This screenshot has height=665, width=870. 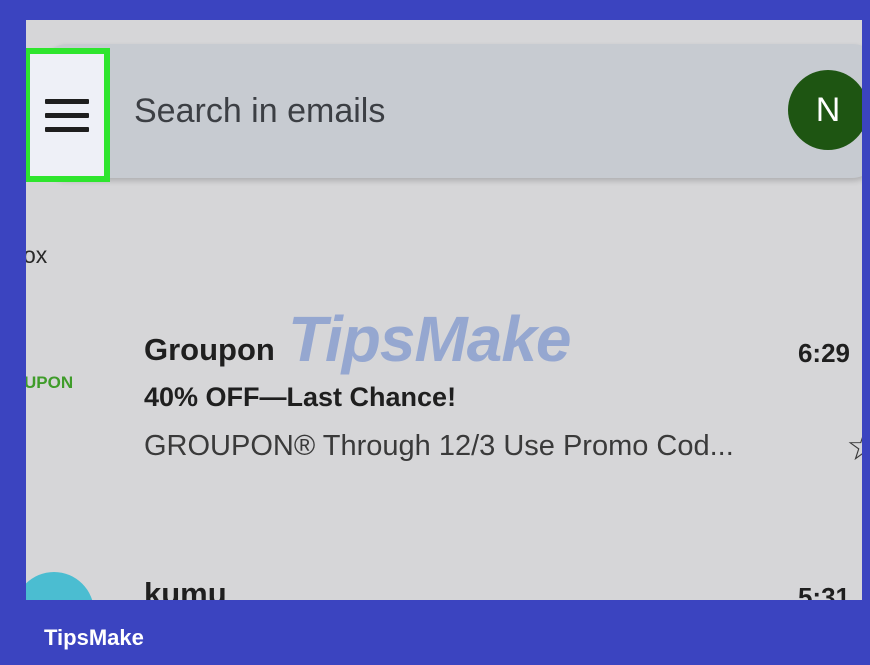 I want to click on sender-logo: UPON, so click(x=50, y=382).